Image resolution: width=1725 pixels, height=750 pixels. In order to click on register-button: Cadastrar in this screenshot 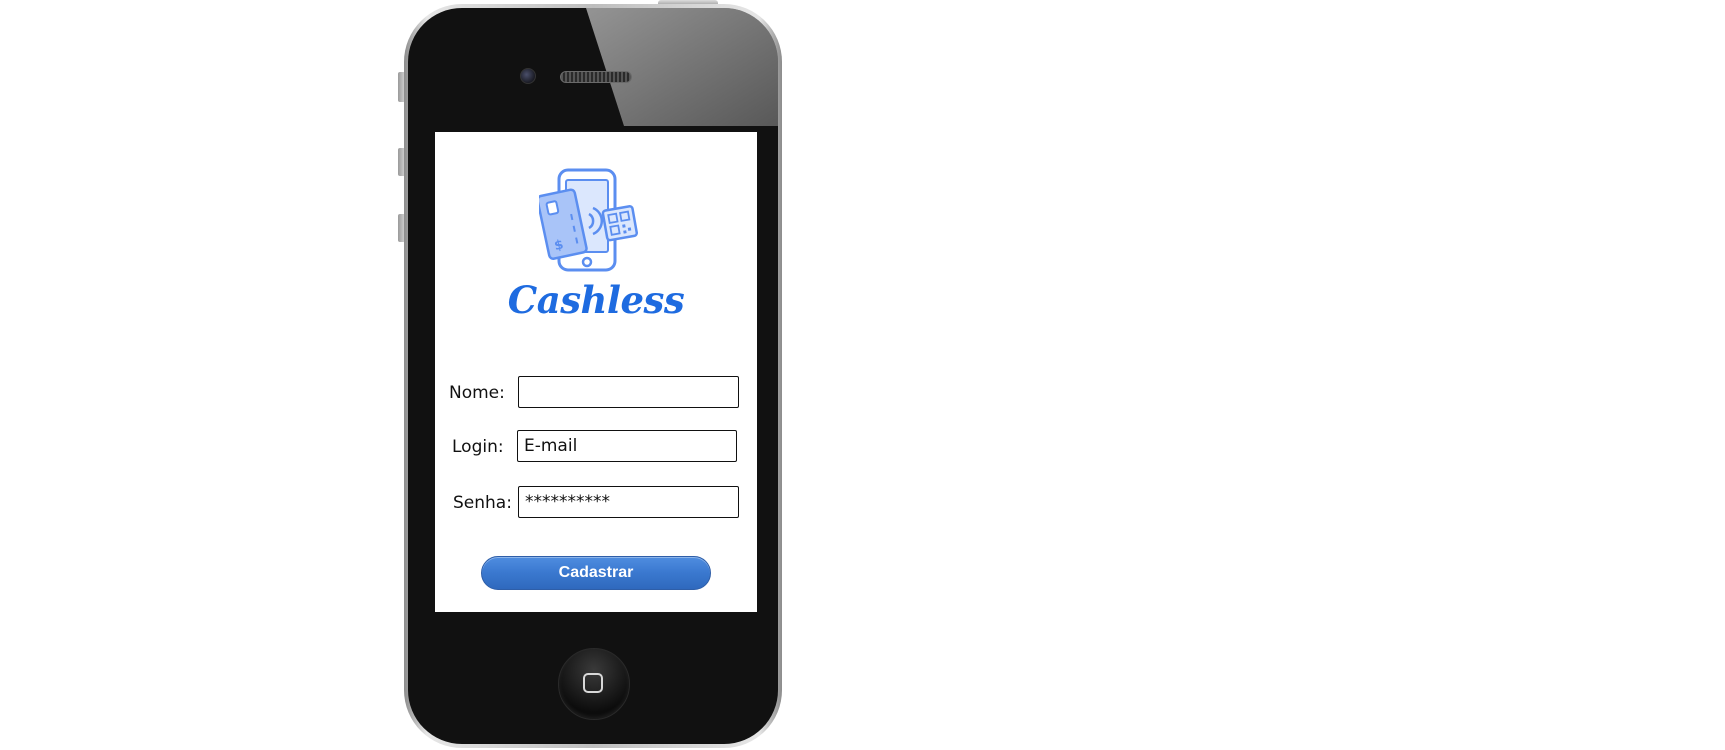, I will do `click(596, 573)`.